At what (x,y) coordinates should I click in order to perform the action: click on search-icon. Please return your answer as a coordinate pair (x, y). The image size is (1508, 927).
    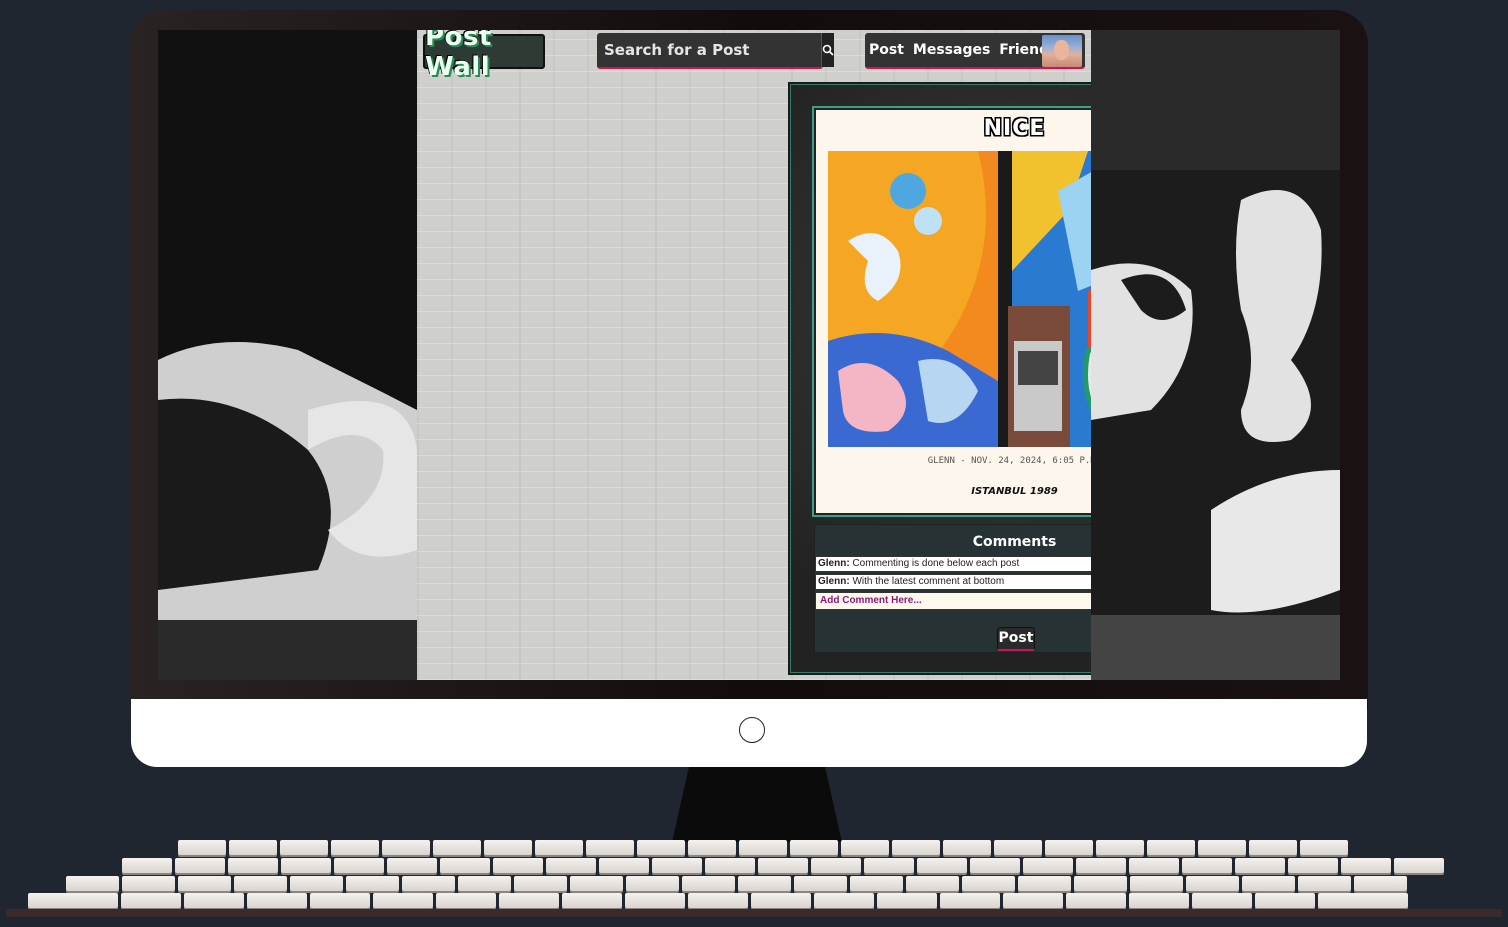
    Looking at the image, I should click on (828, 50).